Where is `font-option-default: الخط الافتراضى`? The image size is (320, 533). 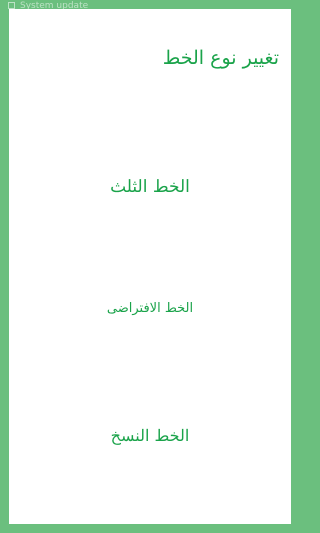
font-option-default: الخط الافتراضى is located at coordinates (150, 308).